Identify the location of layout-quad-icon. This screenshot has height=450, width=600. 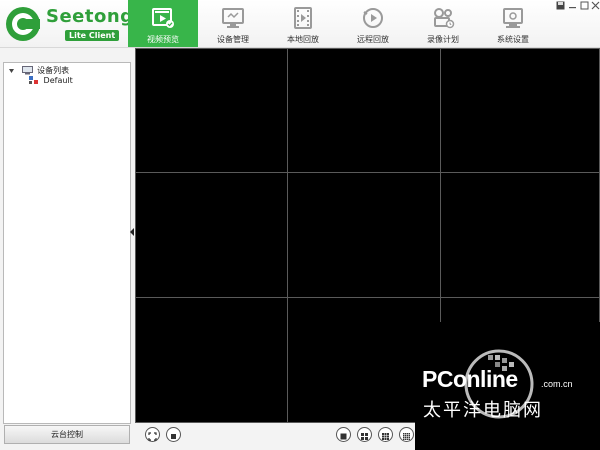
(364, 436).